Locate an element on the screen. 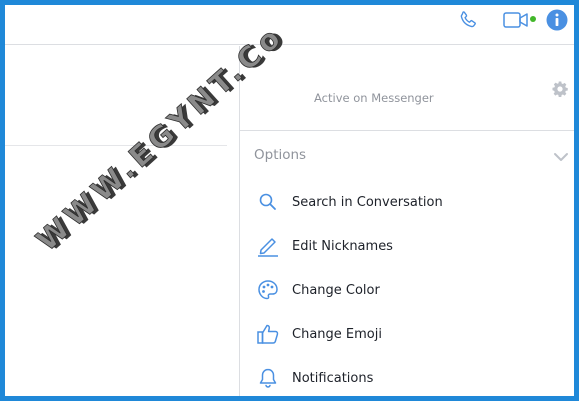 The image size is (579, 401). menu-item-label: Change Emoji is located at coordinates (337, 334).